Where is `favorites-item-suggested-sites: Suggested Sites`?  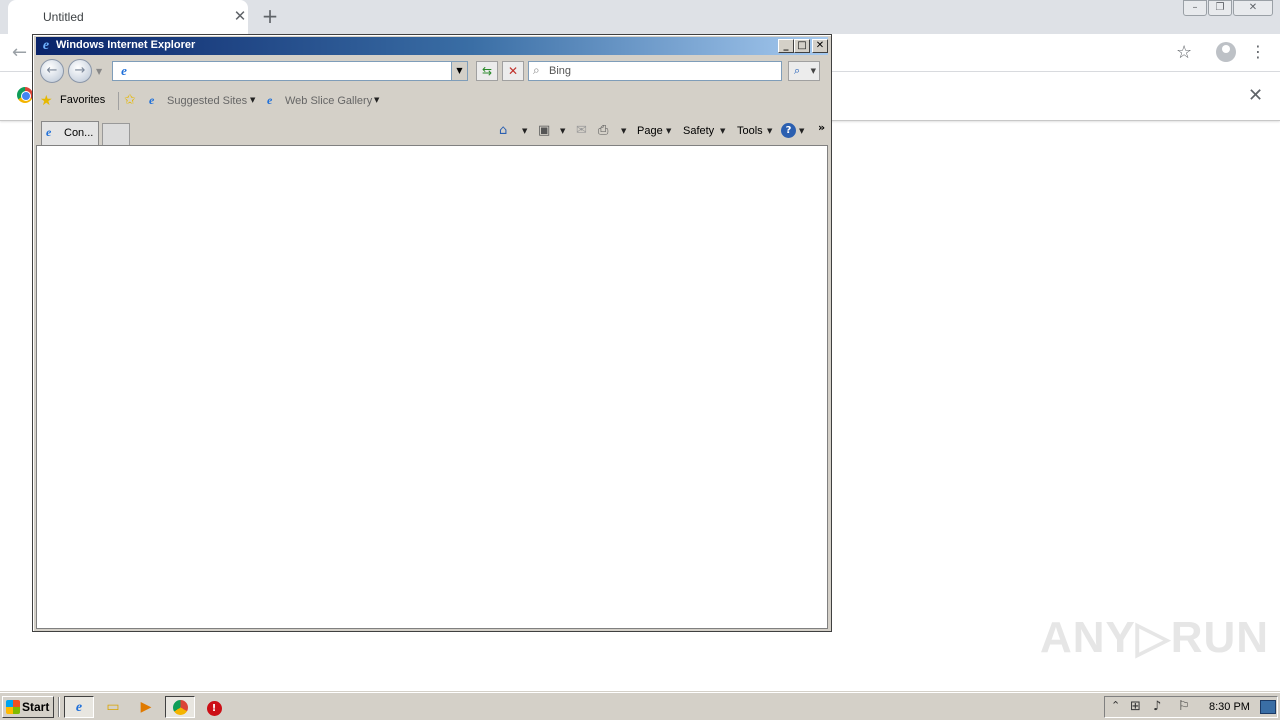
favorites-item-suggested-sites: Suggested Sites is located at coordinates (207, 101).